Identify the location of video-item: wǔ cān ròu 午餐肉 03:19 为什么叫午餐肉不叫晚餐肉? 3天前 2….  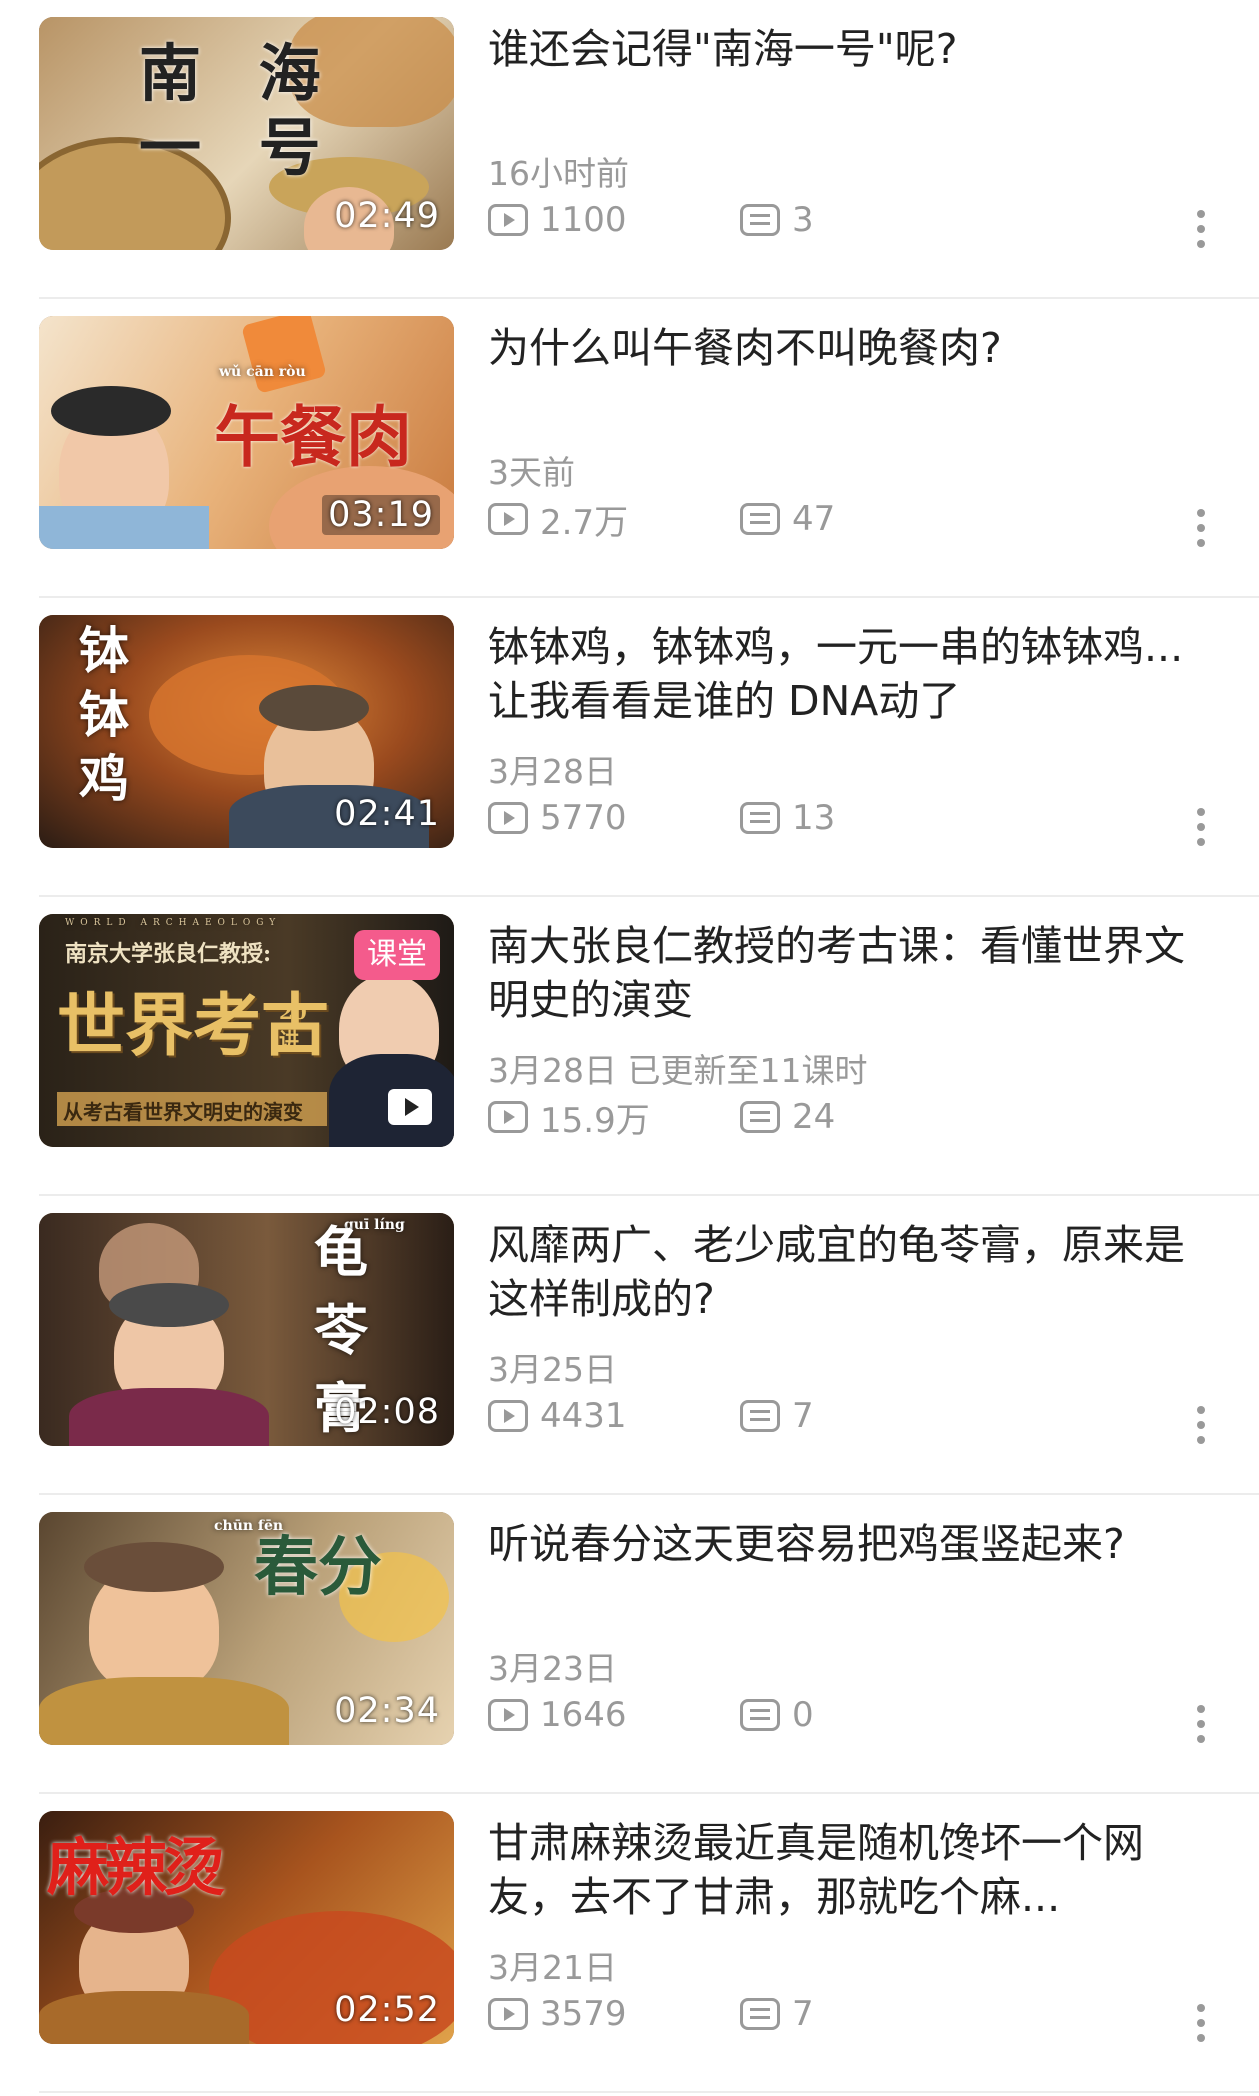
(629, 448).